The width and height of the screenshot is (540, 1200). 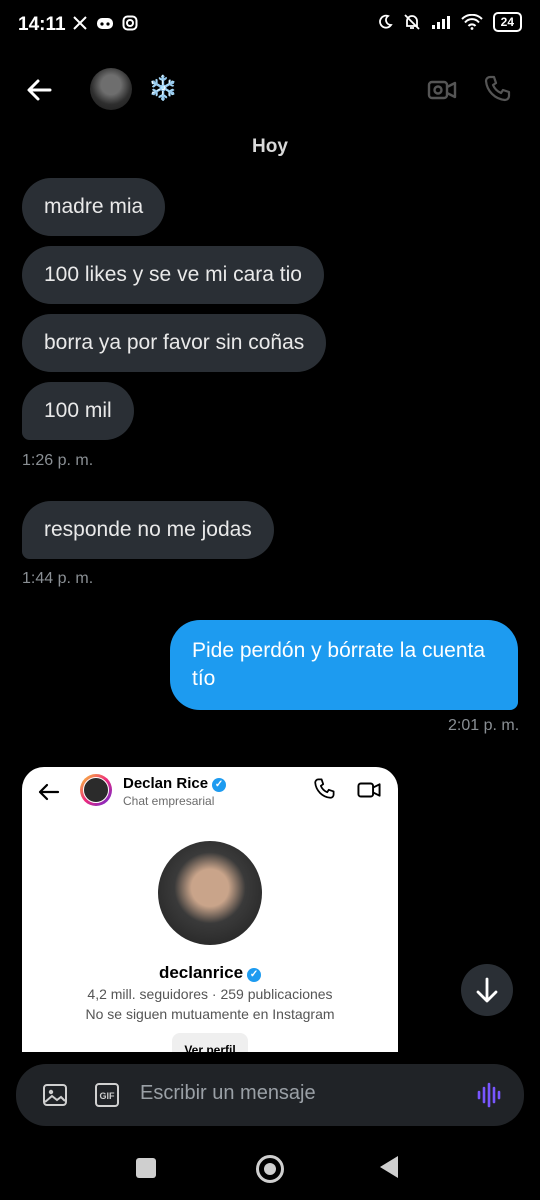 I want to click on message-bubble-incoming: responde no me jodas, so click(x=148, y=530).